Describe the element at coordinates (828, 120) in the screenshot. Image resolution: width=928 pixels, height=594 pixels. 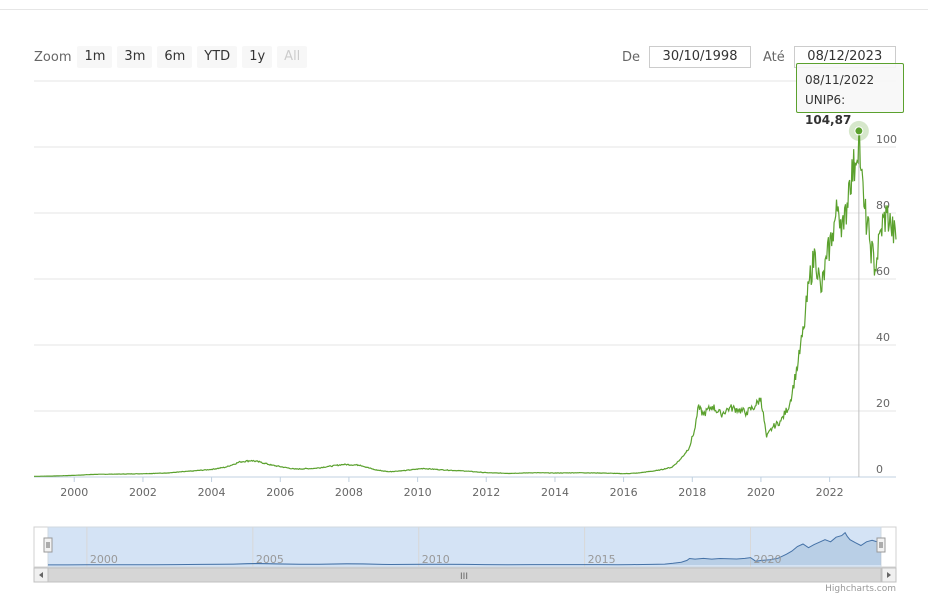
I see `tooltip-value: 104,87` at that location.